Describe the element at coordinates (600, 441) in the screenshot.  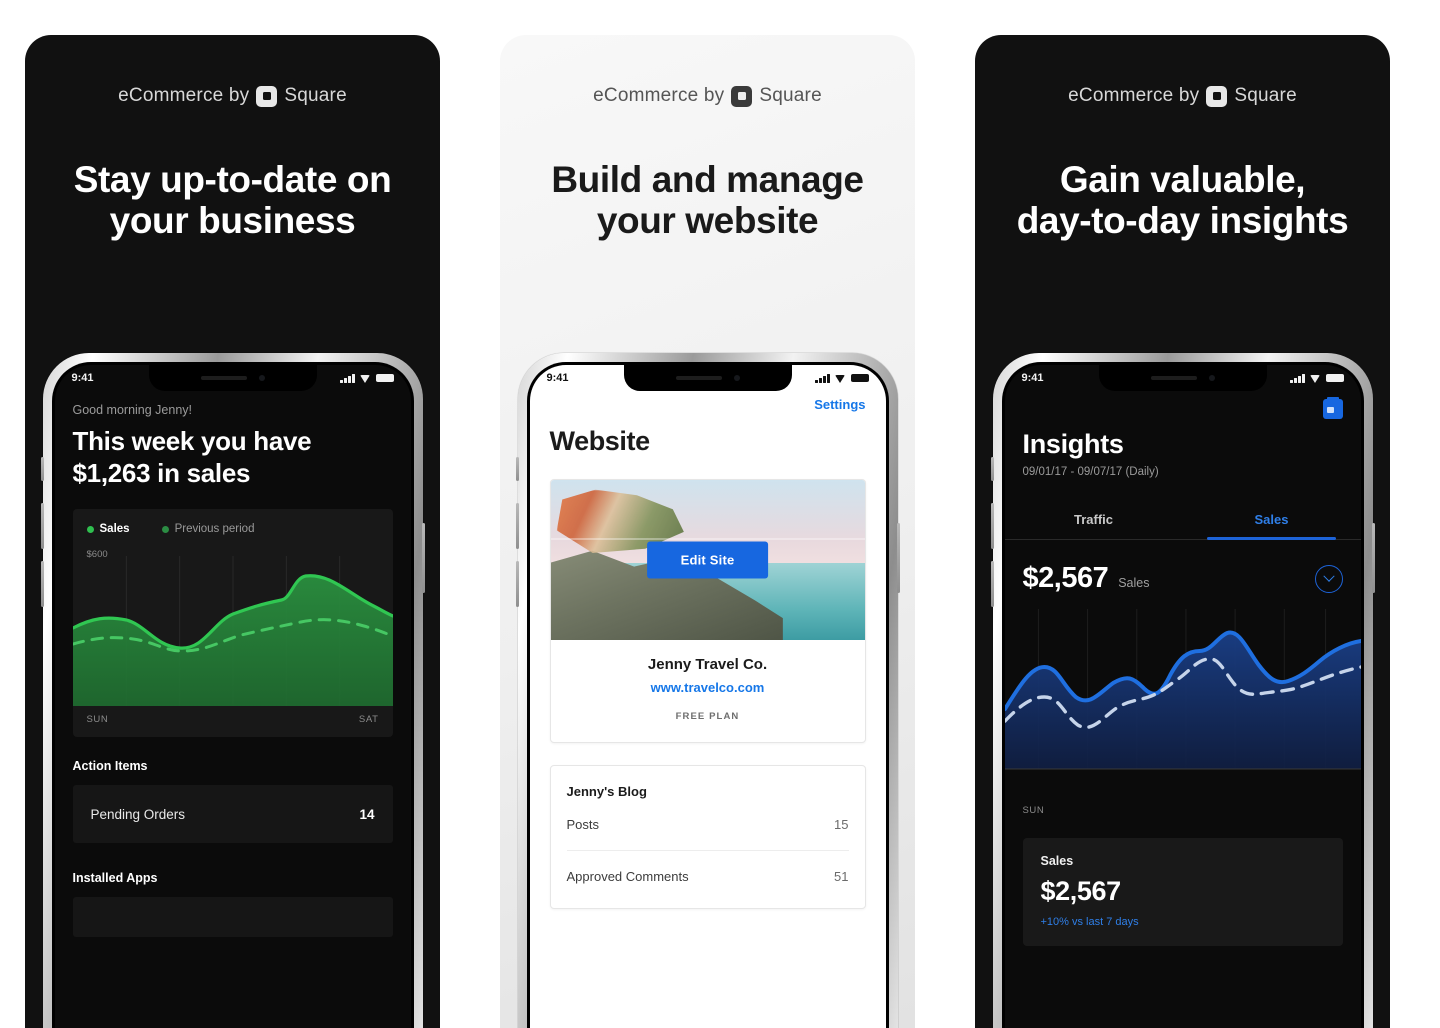
I see `page-title: Website` at that location.